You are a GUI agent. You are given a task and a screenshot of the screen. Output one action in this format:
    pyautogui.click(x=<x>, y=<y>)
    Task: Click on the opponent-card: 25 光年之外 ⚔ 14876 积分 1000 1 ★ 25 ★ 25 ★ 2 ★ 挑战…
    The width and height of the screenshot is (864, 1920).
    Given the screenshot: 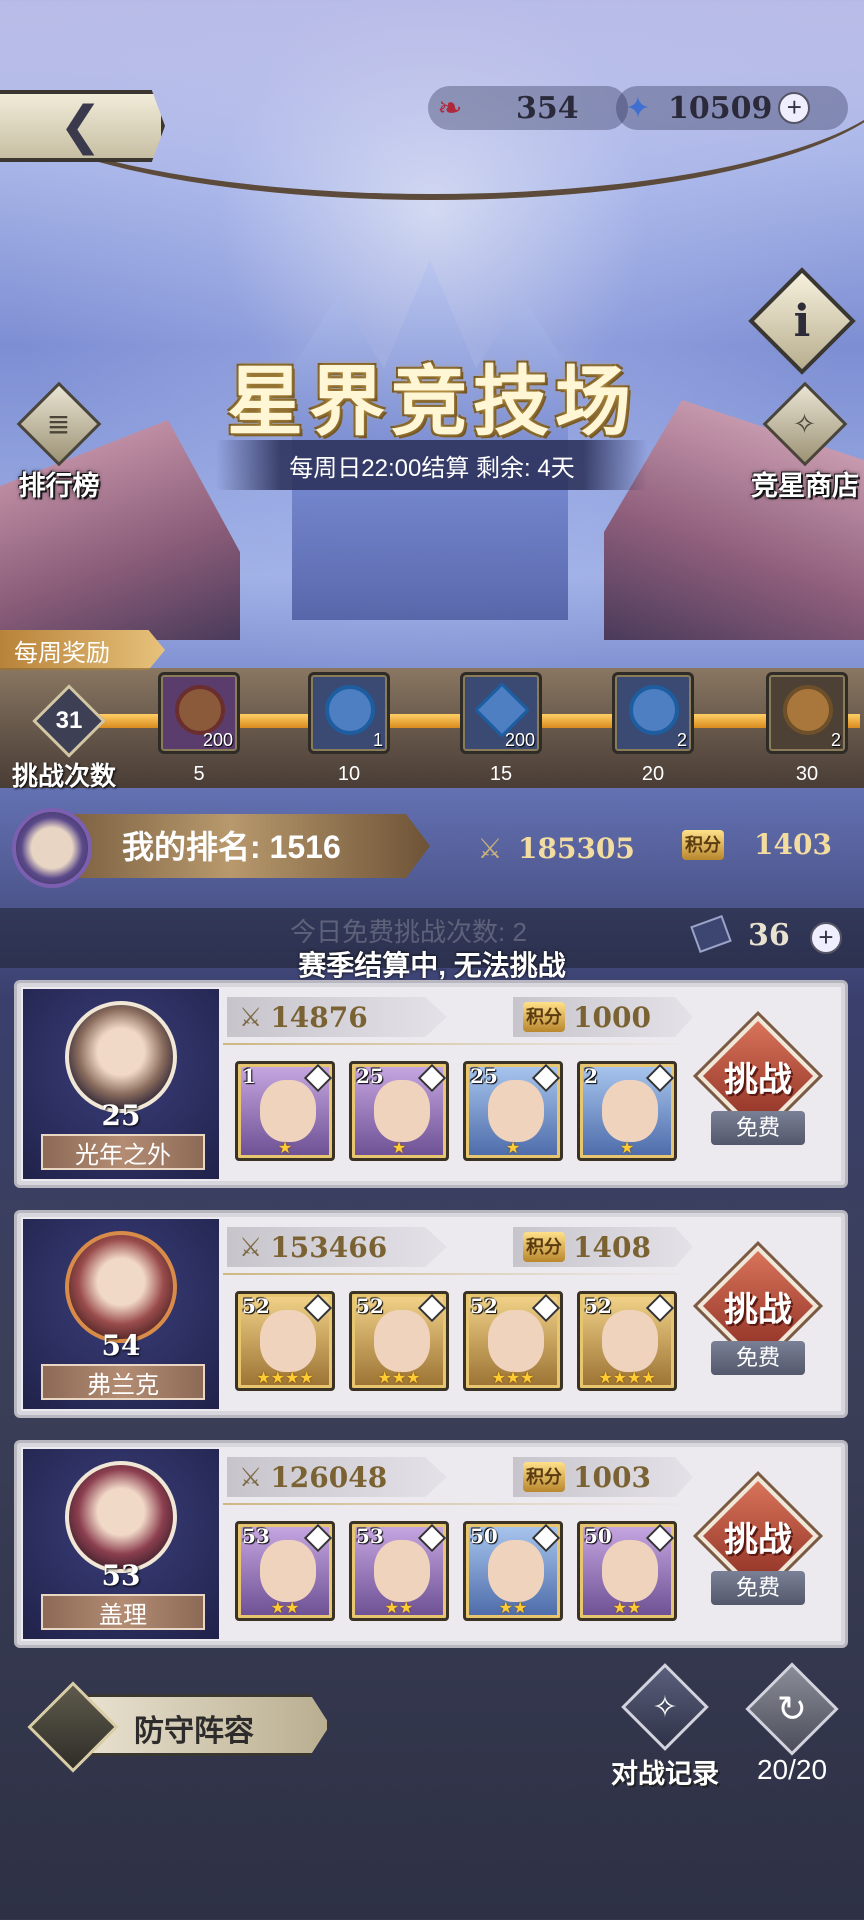 What is the action you would take?
    pyautogui.click(x=431, y=1084)
    